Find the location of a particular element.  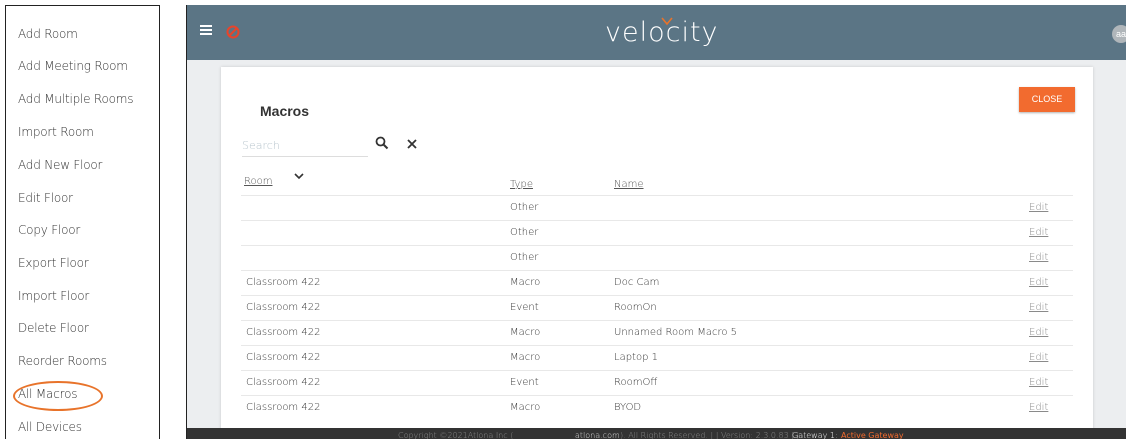

menu-item-import-room: Import Room is located at coordinates (56, 132).